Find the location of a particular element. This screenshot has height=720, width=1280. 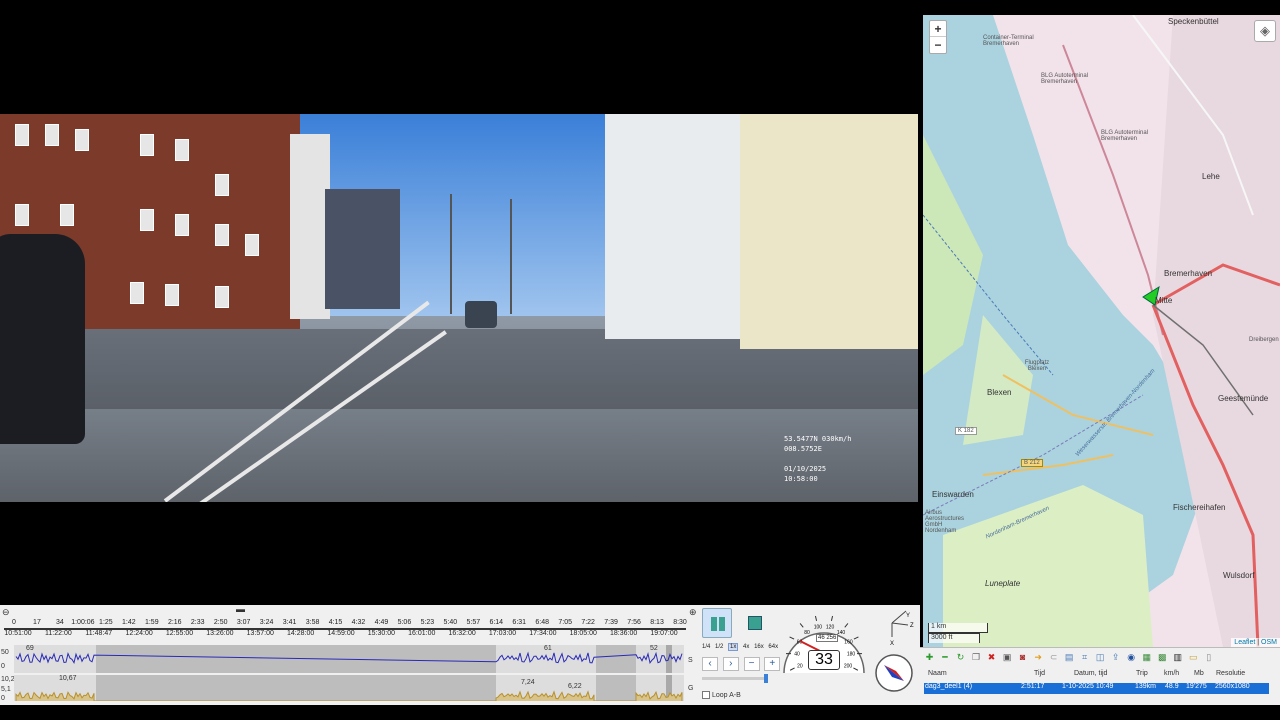

speedo-dial-label: 160 is located at coordinates (848, 643).